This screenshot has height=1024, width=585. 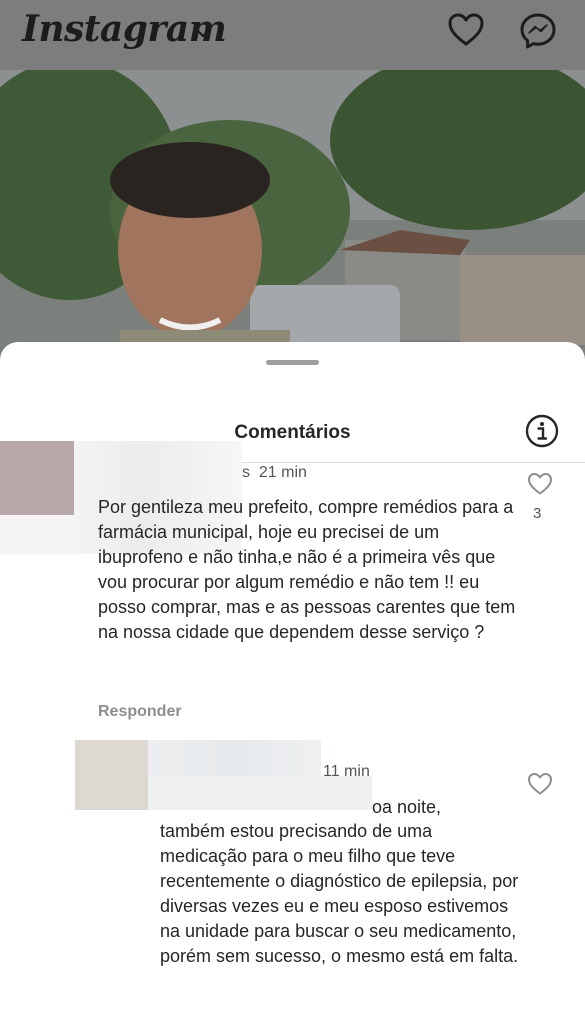 What do you see at coordinates (346, 771) in the screenshot?
I see `comment-time: 11 min` at bounding box center [346, 771].